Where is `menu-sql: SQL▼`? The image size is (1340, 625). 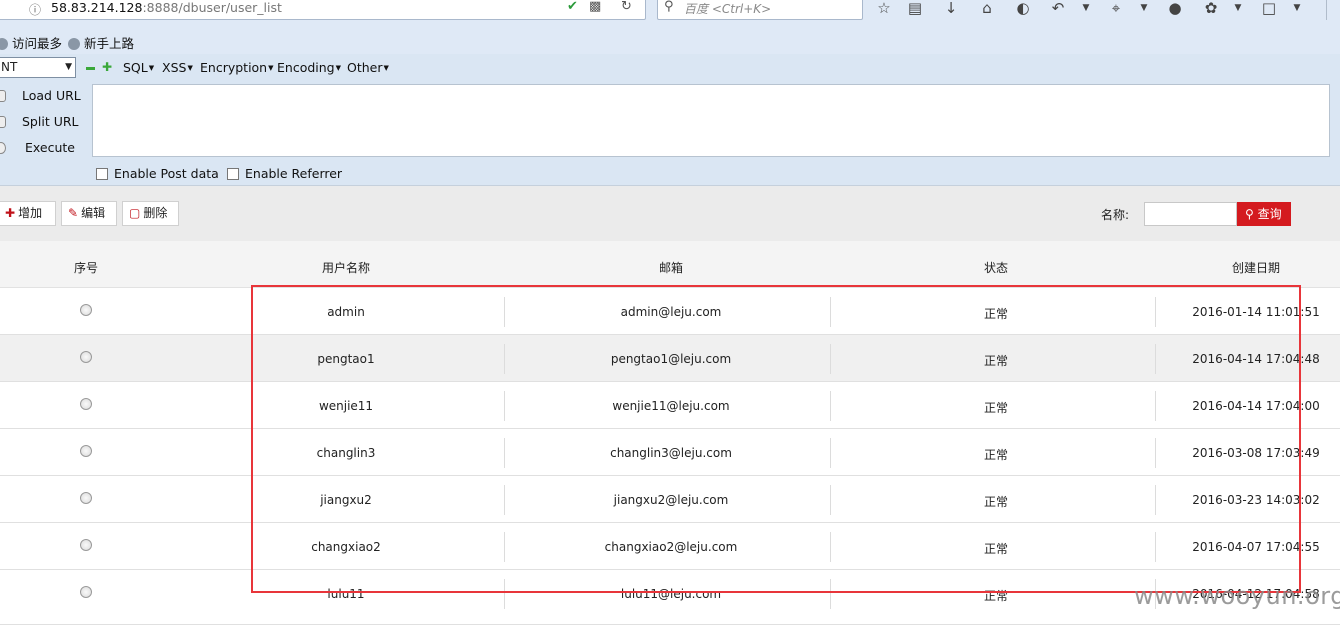 menu-sql: SQL▼ is located at coordinates (138, 67).